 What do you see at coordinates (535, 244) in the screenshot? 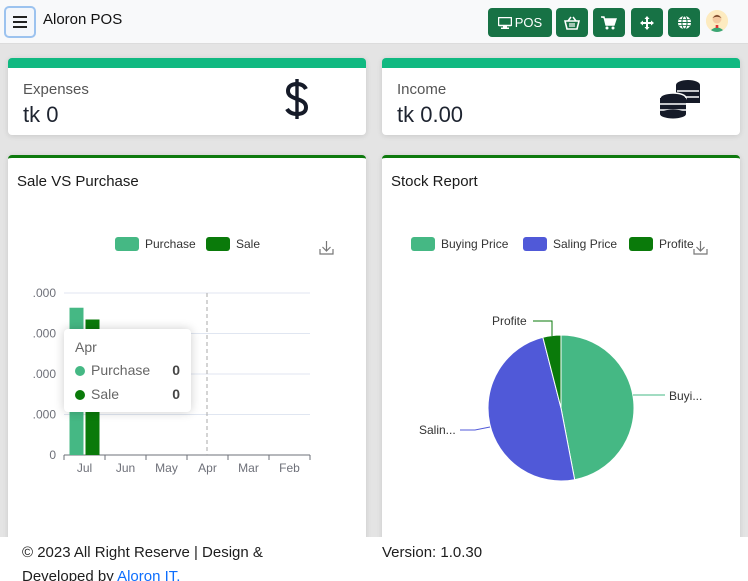
I see `legend-saling-swatch` at bounding box center [535, 244].